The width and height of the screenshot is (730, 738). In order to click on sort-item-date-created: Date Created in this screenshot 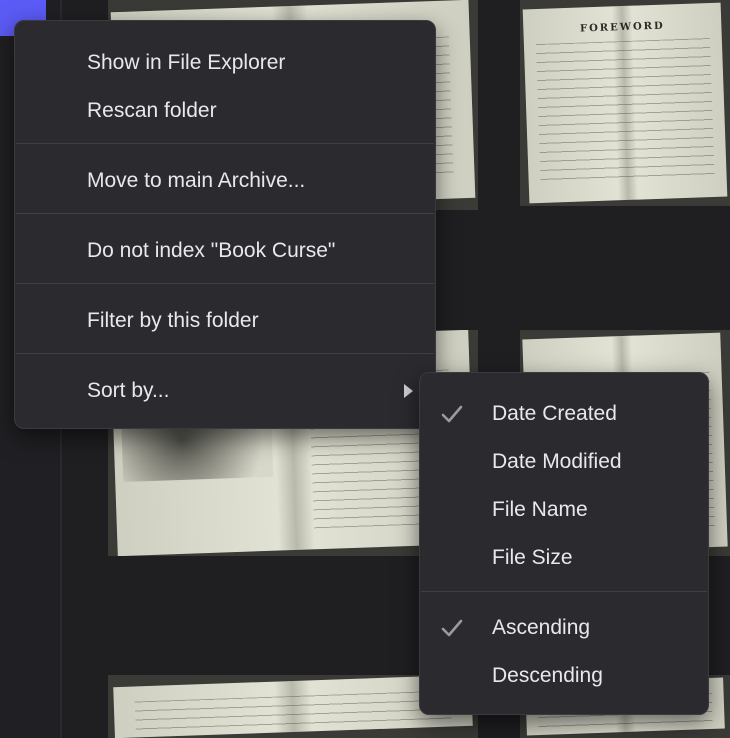, I will do `click(564, 414)`.